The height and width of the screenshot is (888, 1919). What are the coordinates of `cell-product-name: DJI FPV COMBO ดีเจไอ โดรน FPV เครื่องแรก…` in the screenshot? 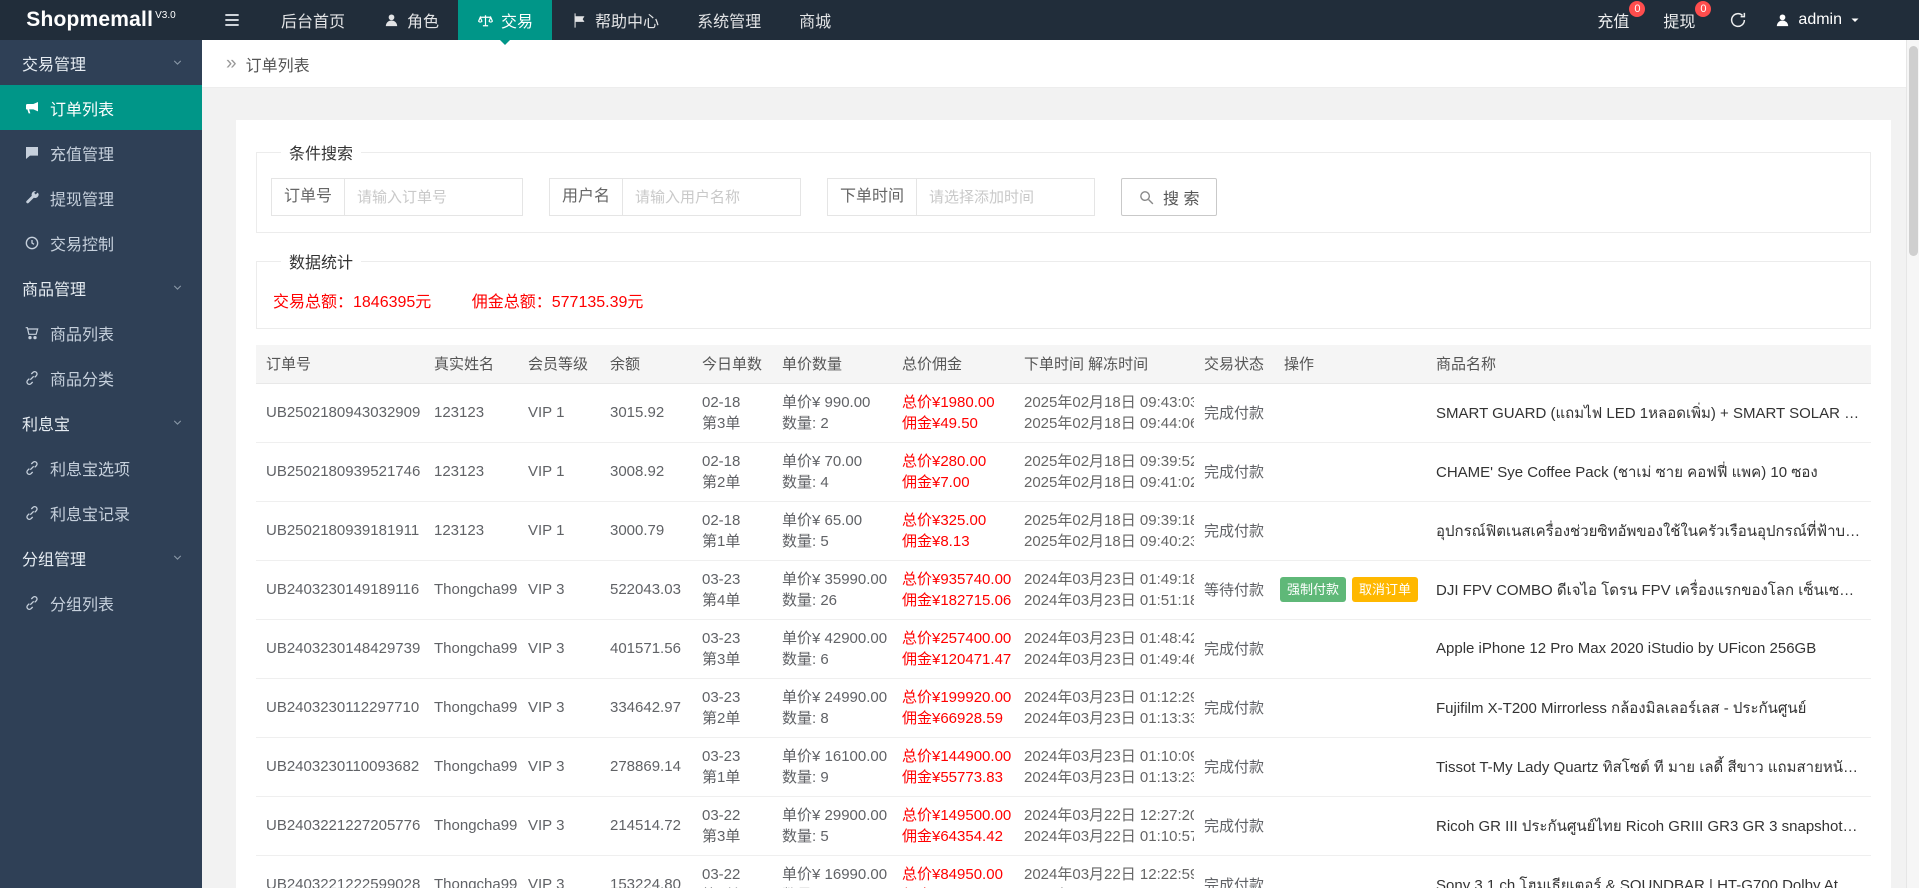 It's located at (1648, 590).